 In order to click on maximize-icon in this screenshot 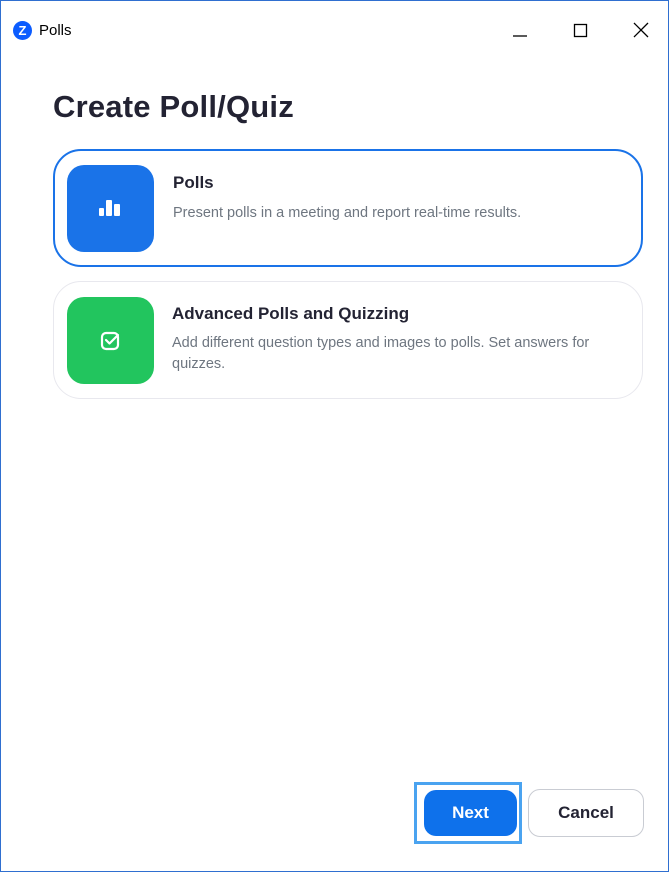, I will do `click(580, 30)`.